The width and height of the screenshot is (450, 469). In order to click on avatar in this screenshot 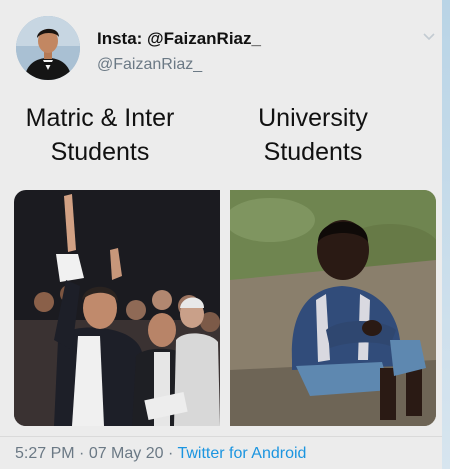, I will do `click(48, 48)`.